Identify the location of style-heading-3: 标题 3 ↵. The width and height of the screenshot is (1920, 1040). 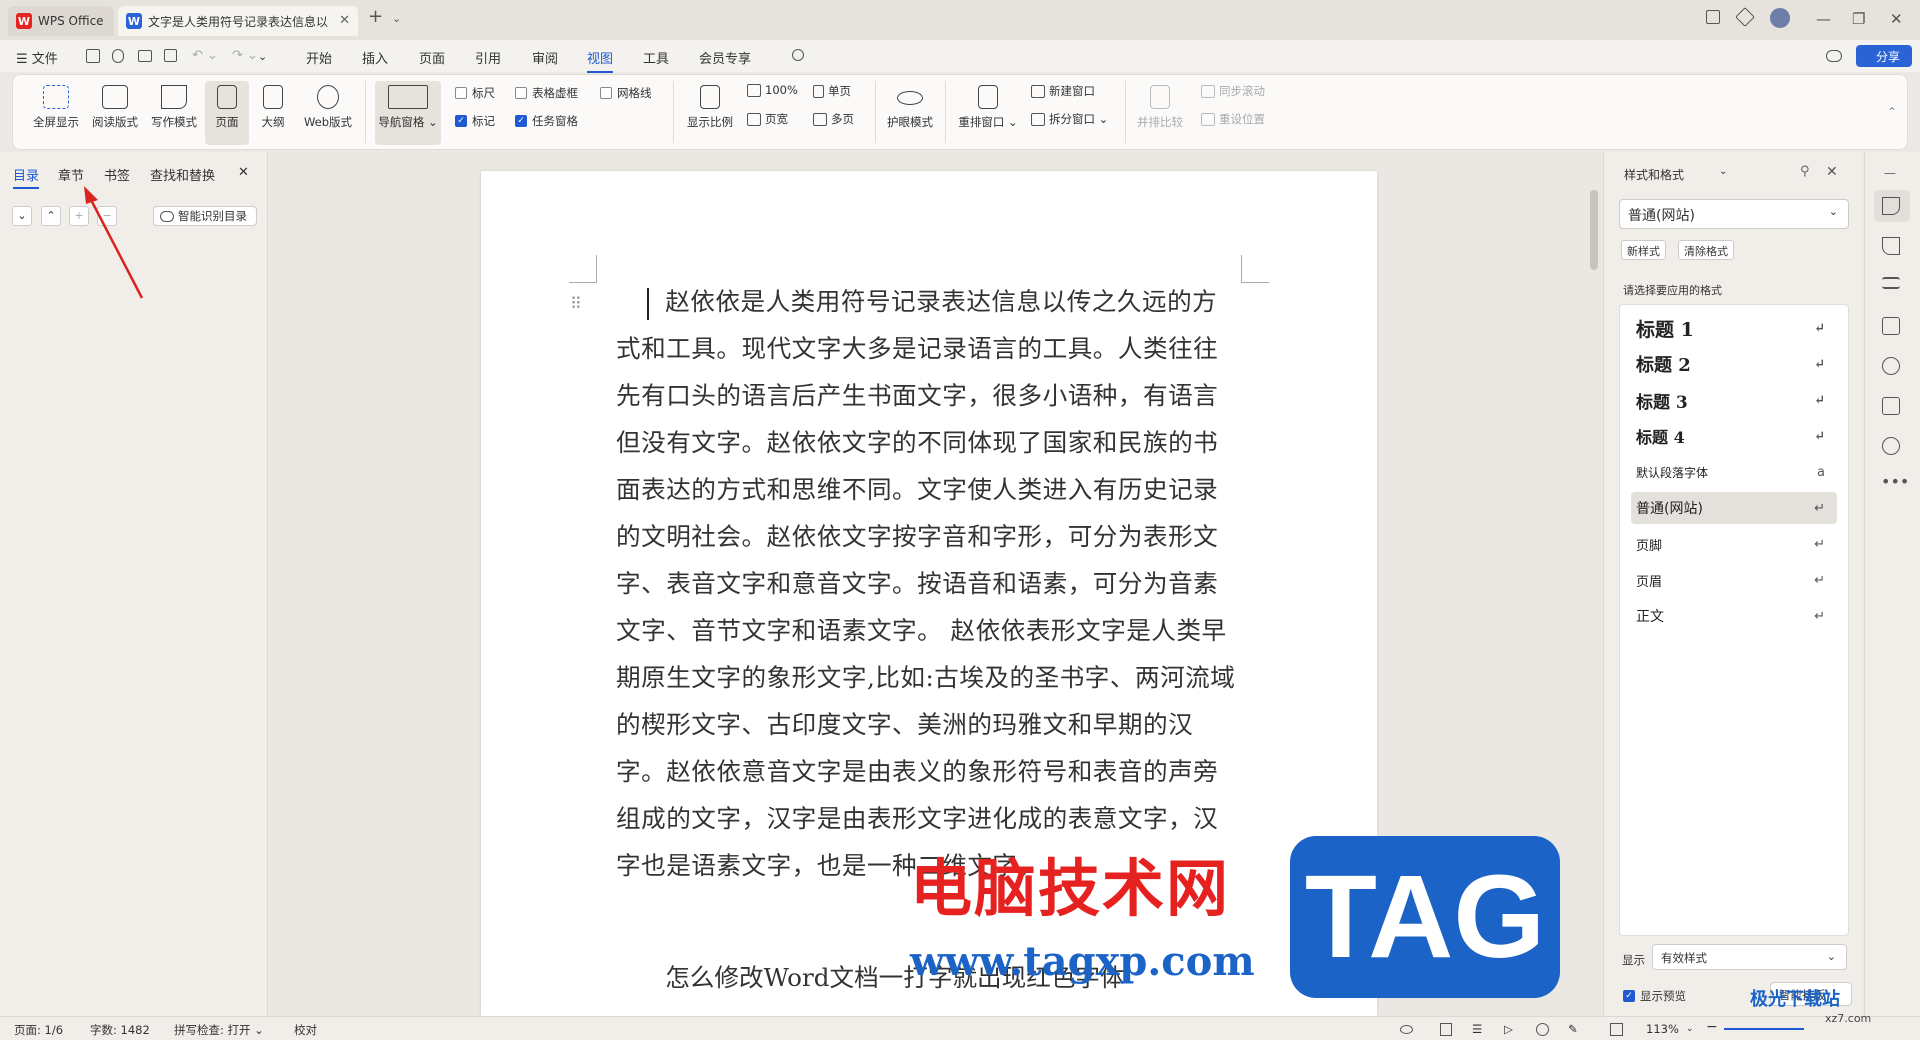
(1734, 400).